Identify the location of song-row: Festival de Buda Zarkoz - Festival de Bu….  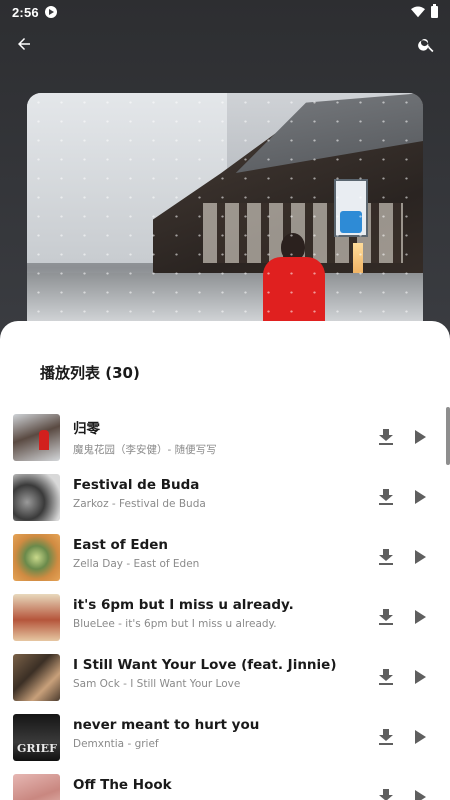
(225, 497).